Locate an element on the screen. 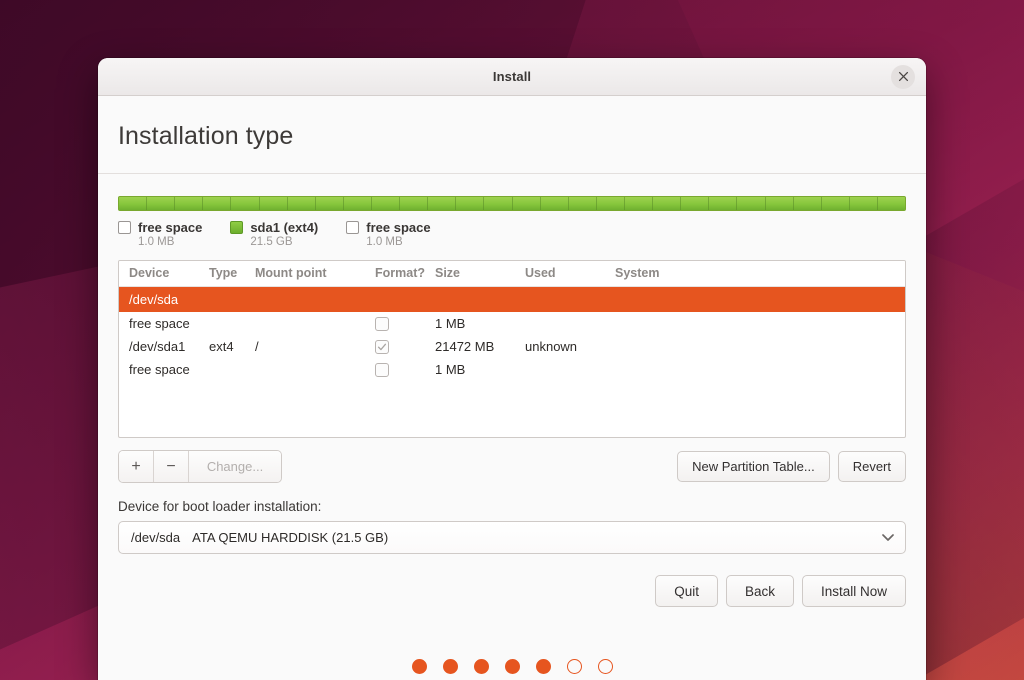 The height and width of the screenshot is (680, 1024). table-row: /dev/sda1 ext4 / 21472 MB unknown is located at coordinates (512, 346).